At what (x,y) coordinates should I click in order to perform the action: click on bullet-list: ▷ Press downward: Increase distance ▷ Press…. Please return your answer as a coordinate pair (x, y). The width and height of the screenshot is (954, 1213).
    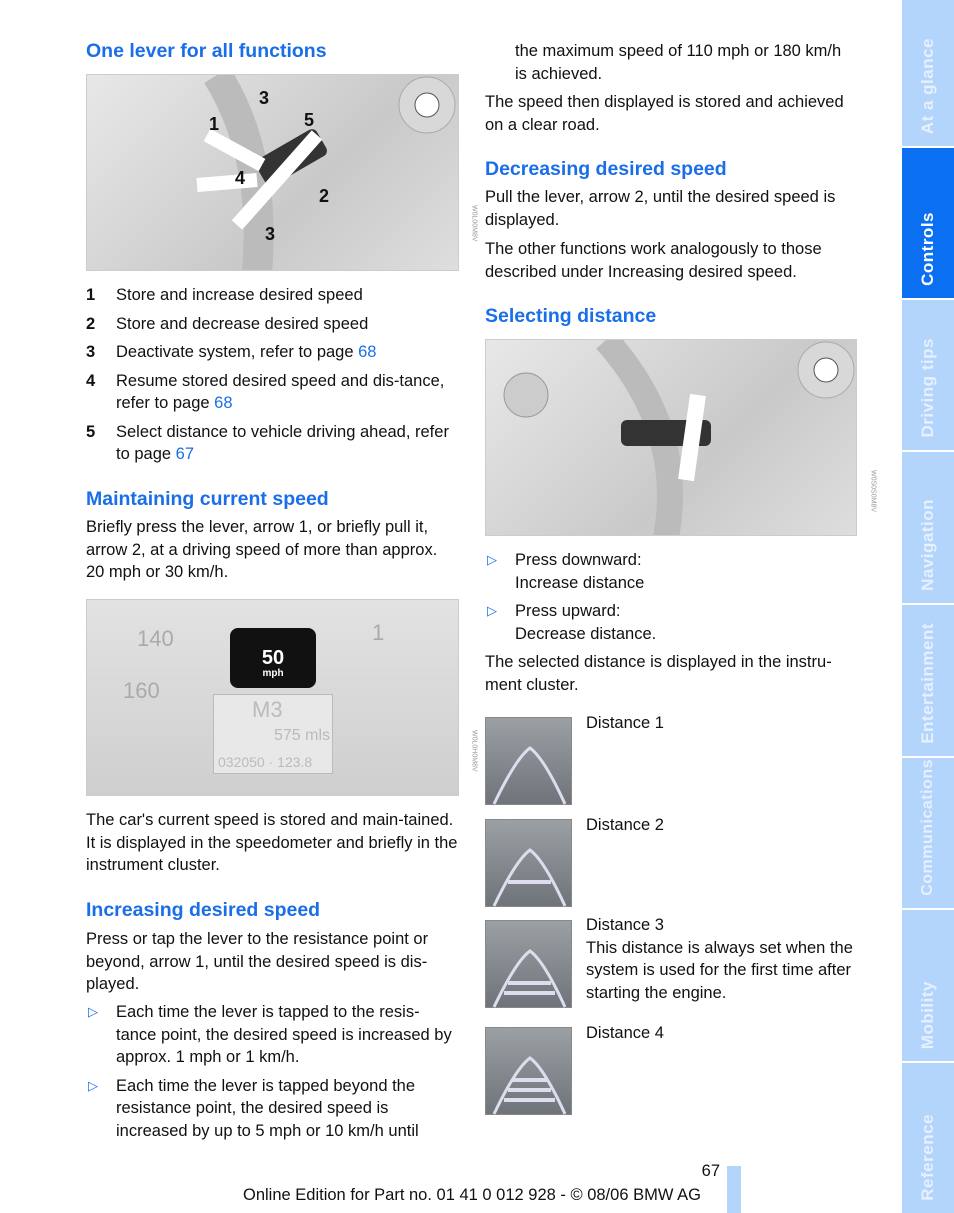
    Looking at the image, I should click on (671, 600).